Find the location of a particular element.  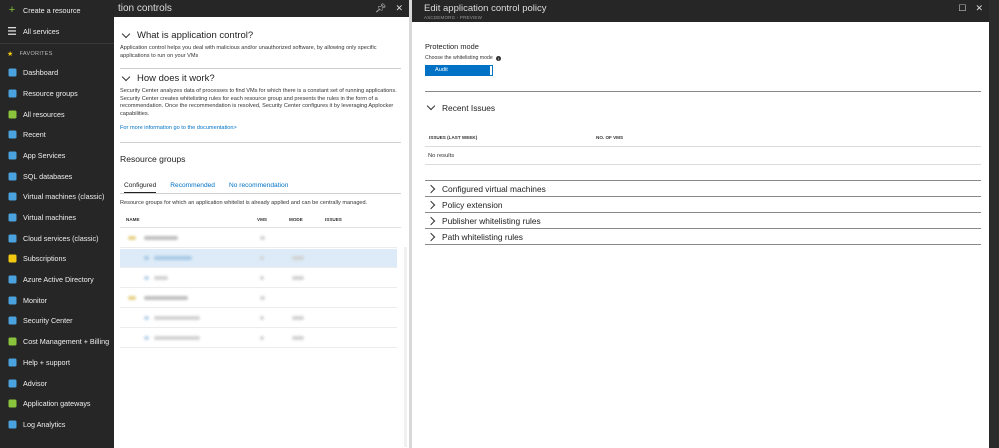

col-vms: VMS is located at coordinates (262, 219).